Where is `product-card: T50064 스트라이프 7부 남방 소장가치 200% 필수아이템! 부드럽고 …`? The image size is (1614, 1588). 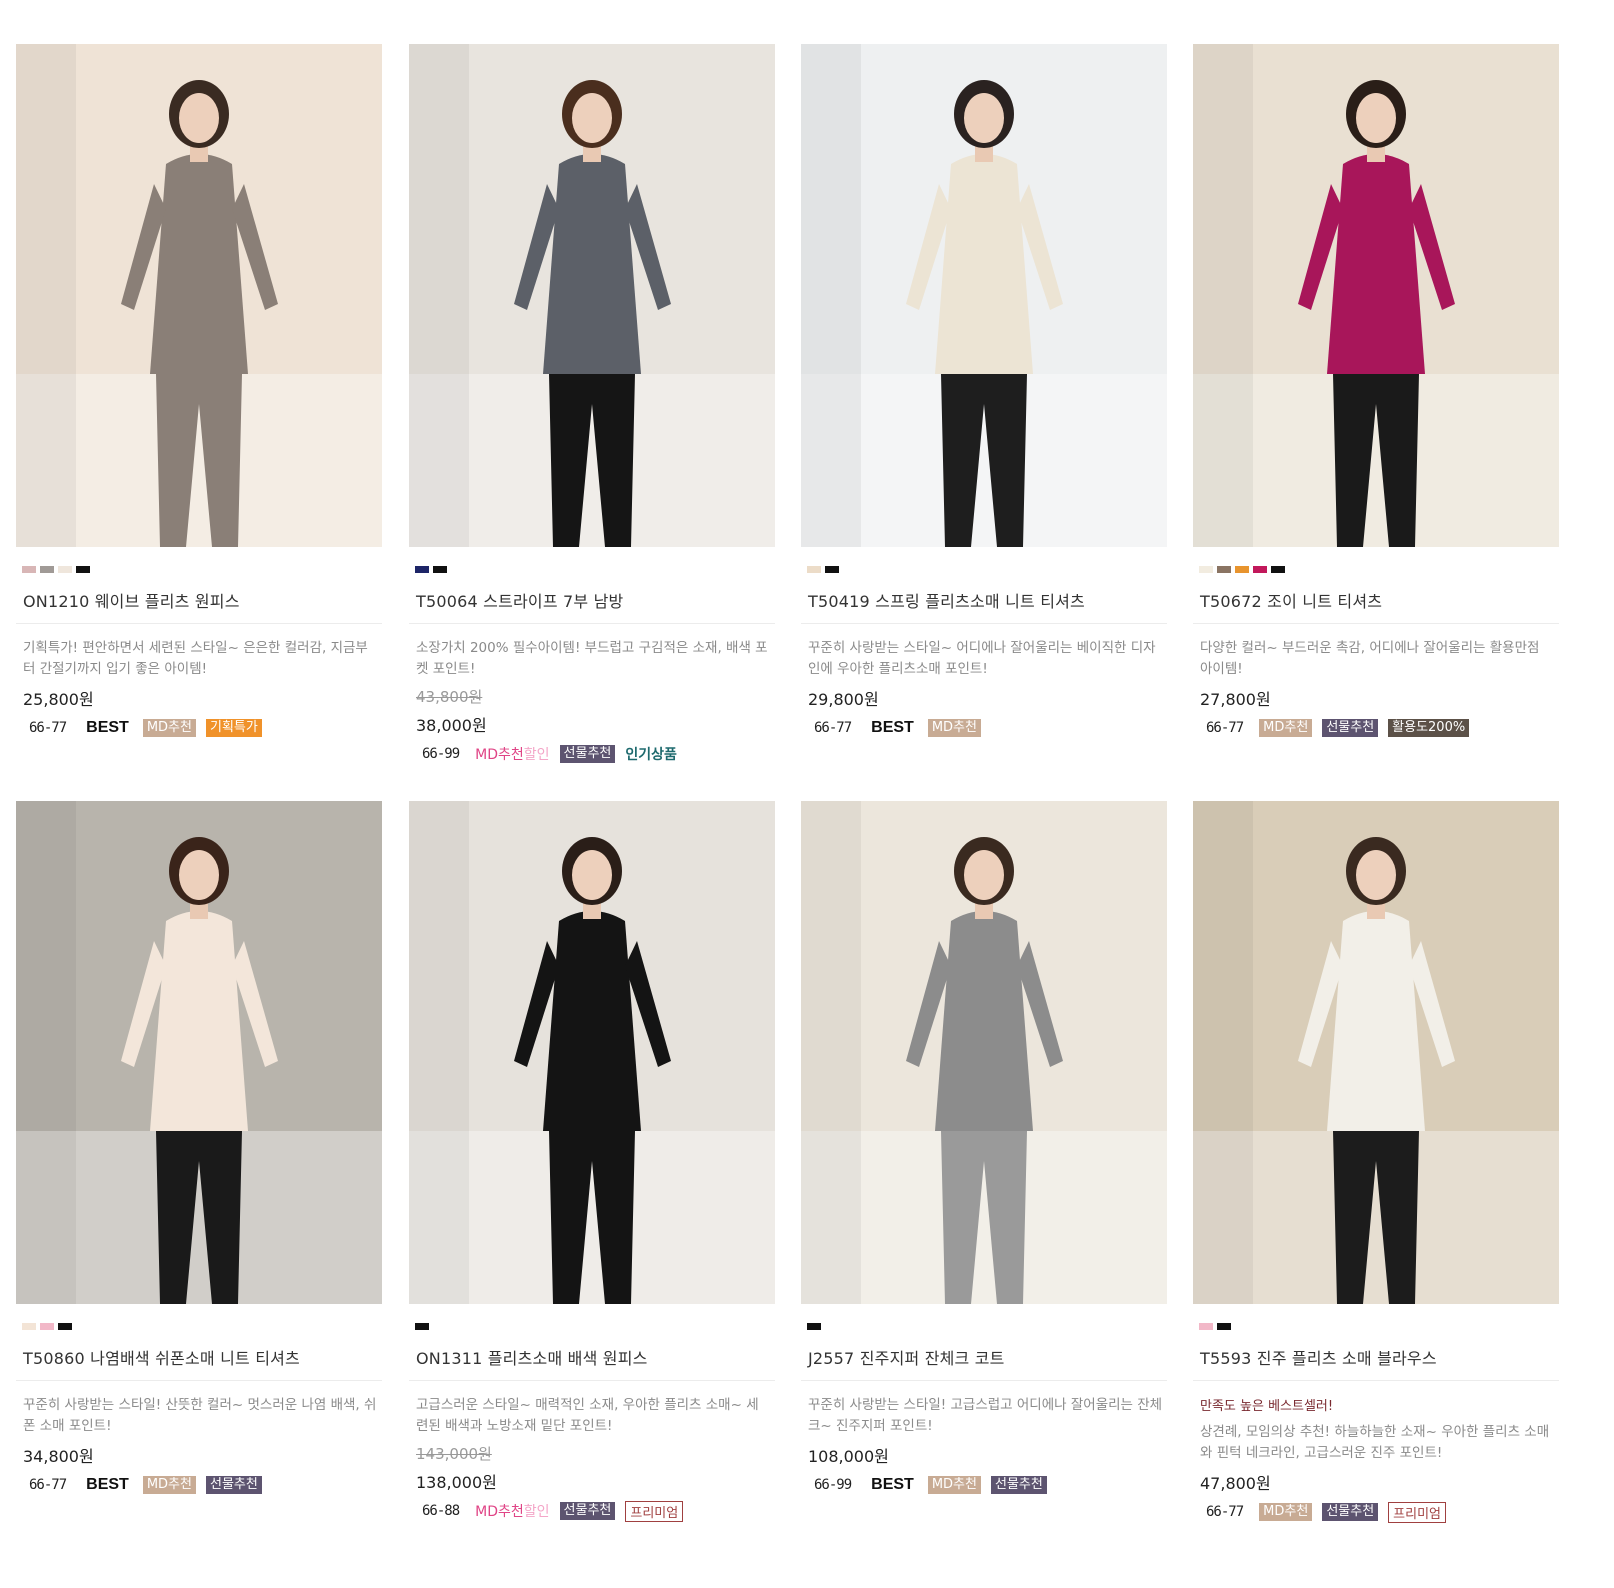
product-card: T50064 스트라이프 7부 남방 소장가치 200% 필수아이템! 부드럽고 … is located at coordinates (592, 404).